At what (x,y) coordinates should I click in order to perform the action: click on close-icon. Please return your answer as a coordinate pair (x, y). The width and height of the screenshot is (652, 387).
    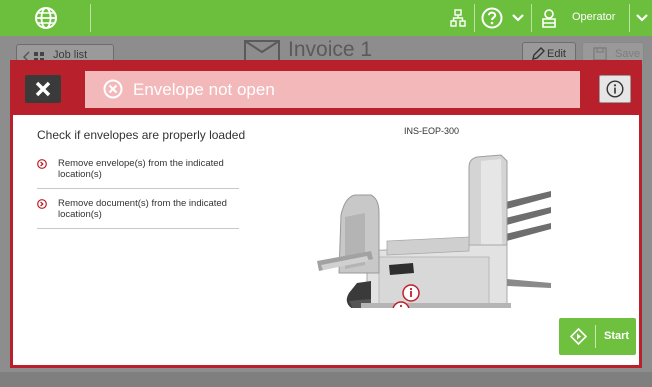
    Looking at the image, I should click on (43, 89).